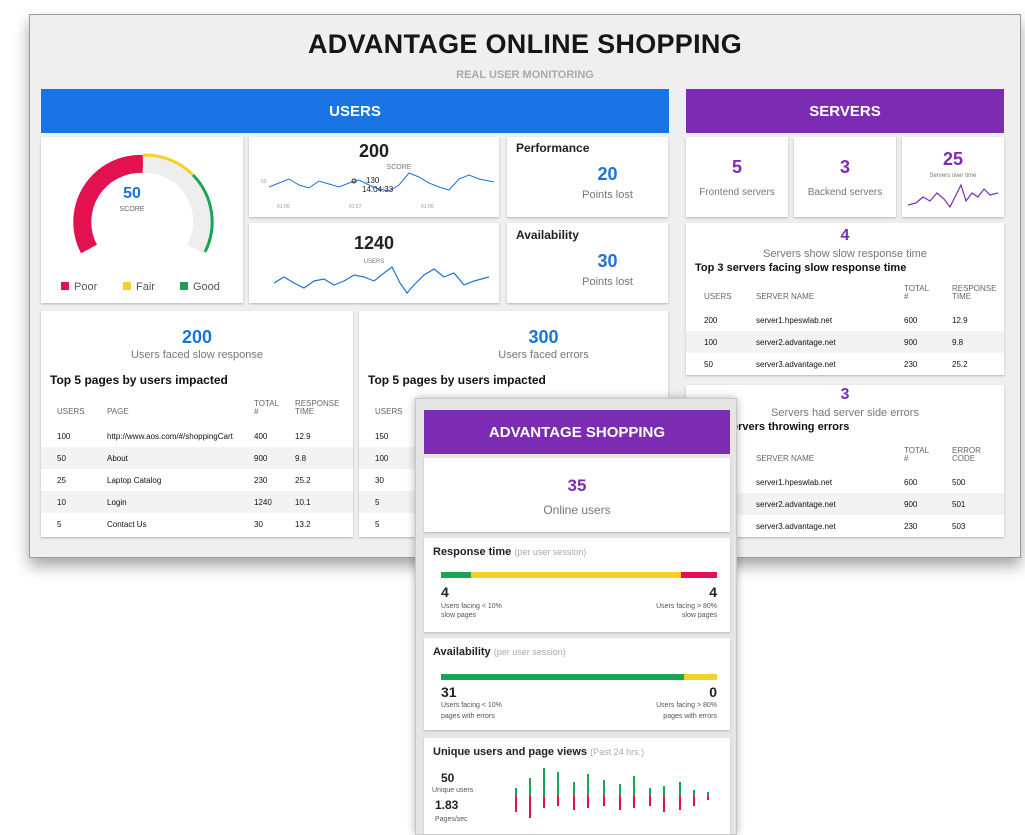 This screenshot has width=1025, height=835. Describe the element at coordinates (303, 502) in the screenshot. I see `cell-response: 10.1` at that location.